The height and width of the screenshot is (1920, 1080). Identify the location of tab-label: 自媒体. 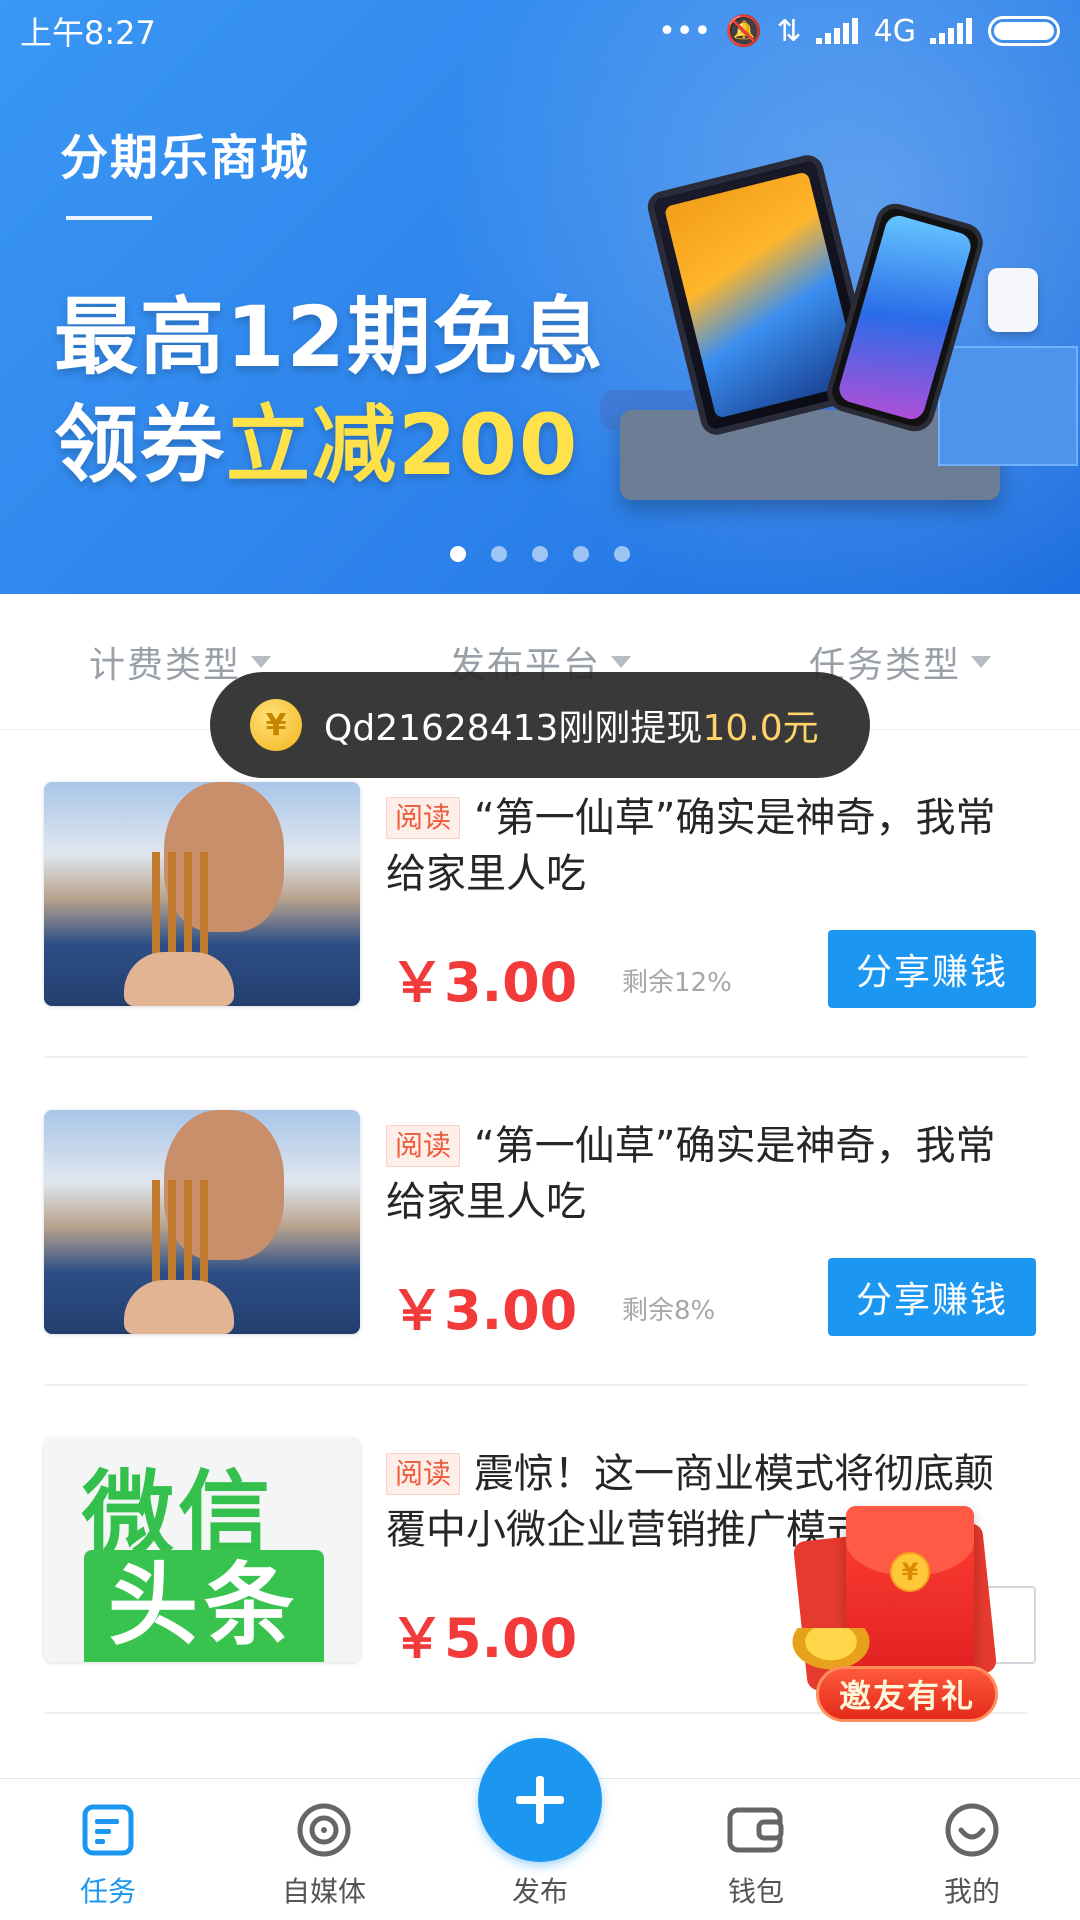
(323, 1891).